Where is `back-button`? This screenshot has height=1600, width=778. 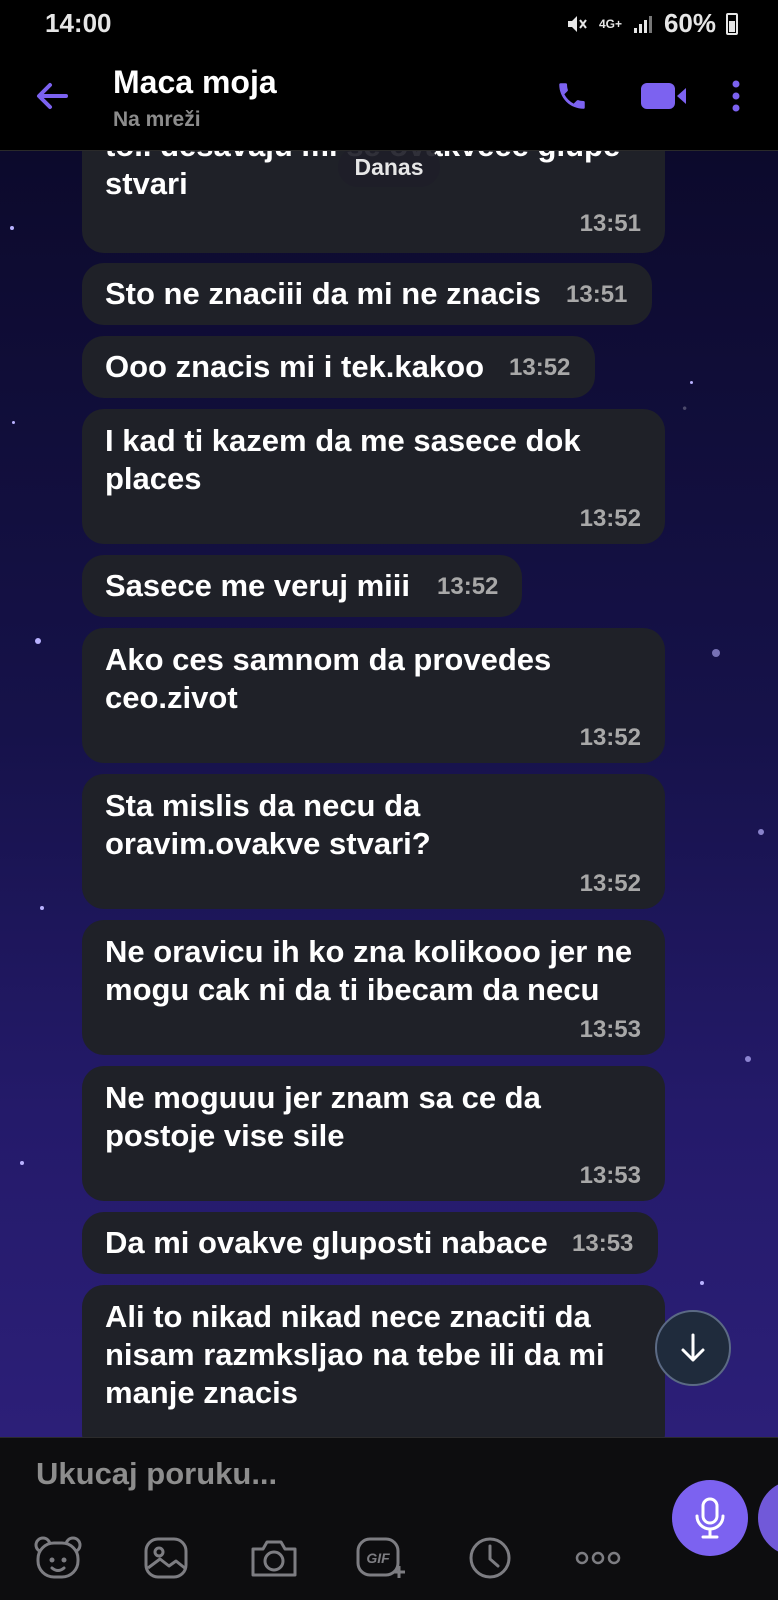
back-button is located at coordinates (52, 96).